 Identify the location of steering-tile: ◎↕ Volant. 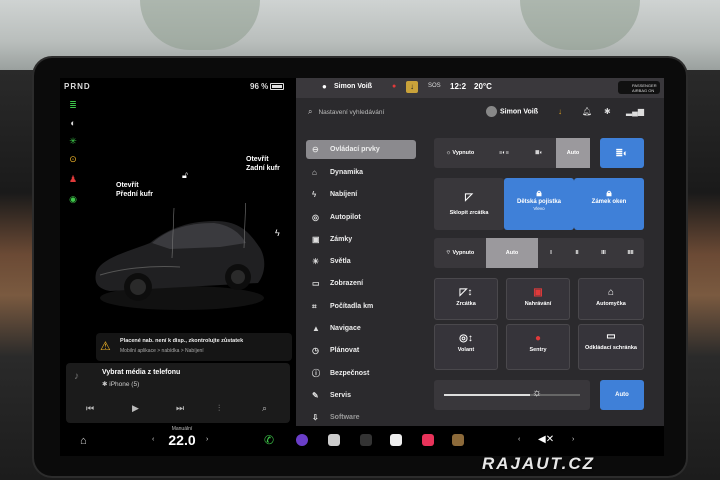
(466, 347).